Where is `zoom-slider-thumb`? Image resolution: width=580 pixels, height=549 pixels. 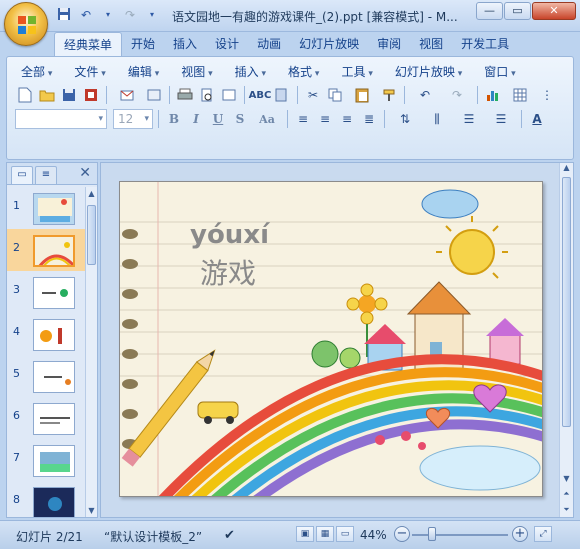 zoom-slider-thumb is located at coordinates (432, 534).